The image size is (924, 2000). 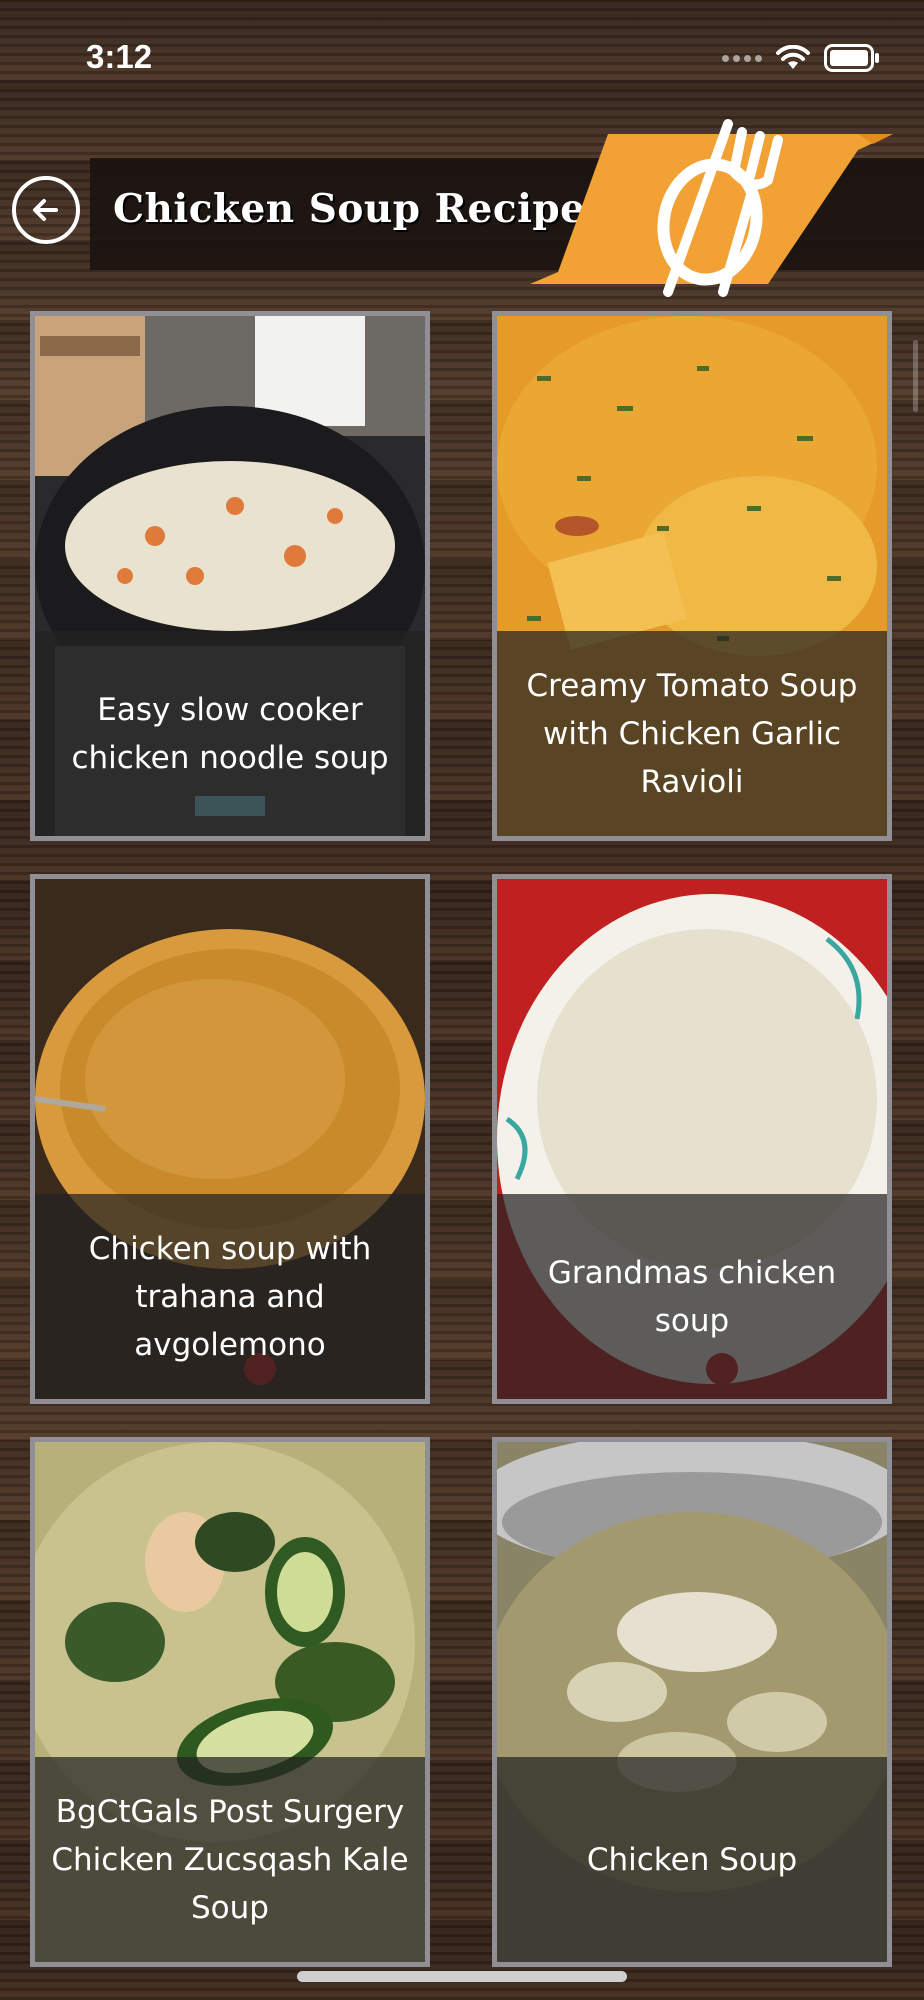 I want to click on scroll-indicator, so click(x=915, y=376).